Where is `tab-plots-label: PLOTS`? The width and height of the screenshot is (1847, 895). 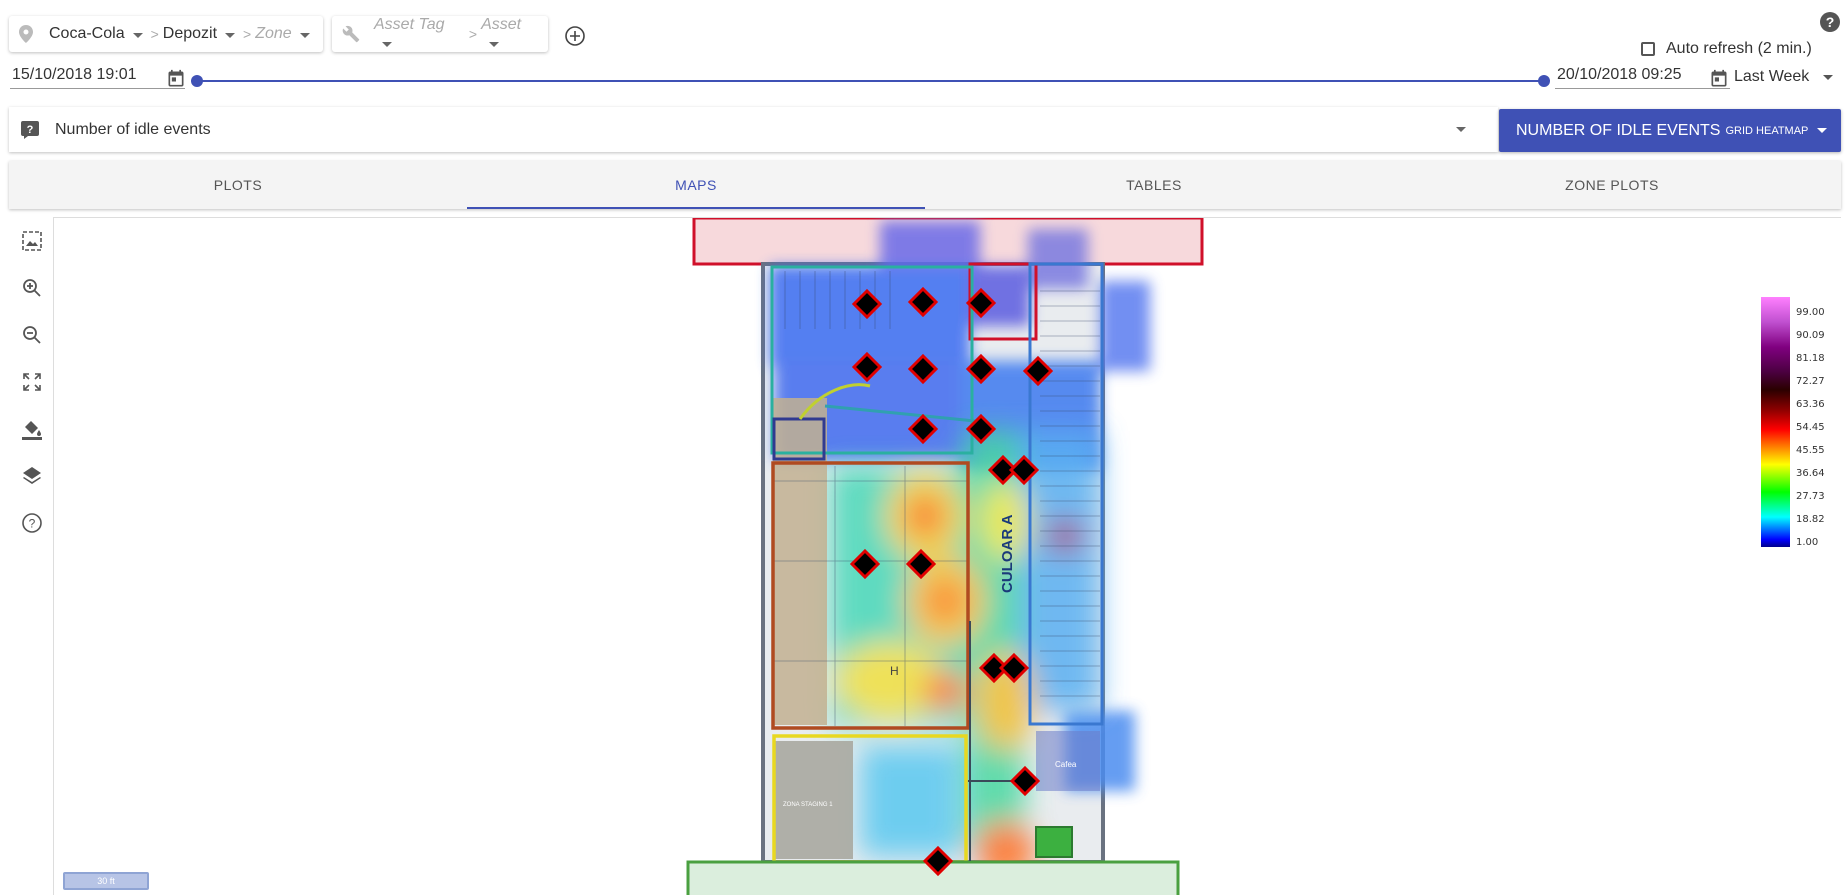
tab-plots-label: PLOTS is located at coordinates (238, 185).